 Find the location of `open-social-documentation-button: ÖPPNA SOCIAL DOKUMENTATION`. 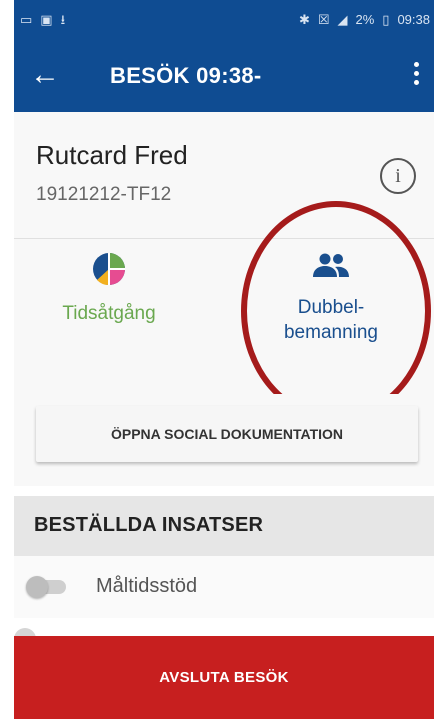

open-social-documentation-button: ÖPPNA SOCIAL DOKUMENTATION is located at coordinates (227, 434).